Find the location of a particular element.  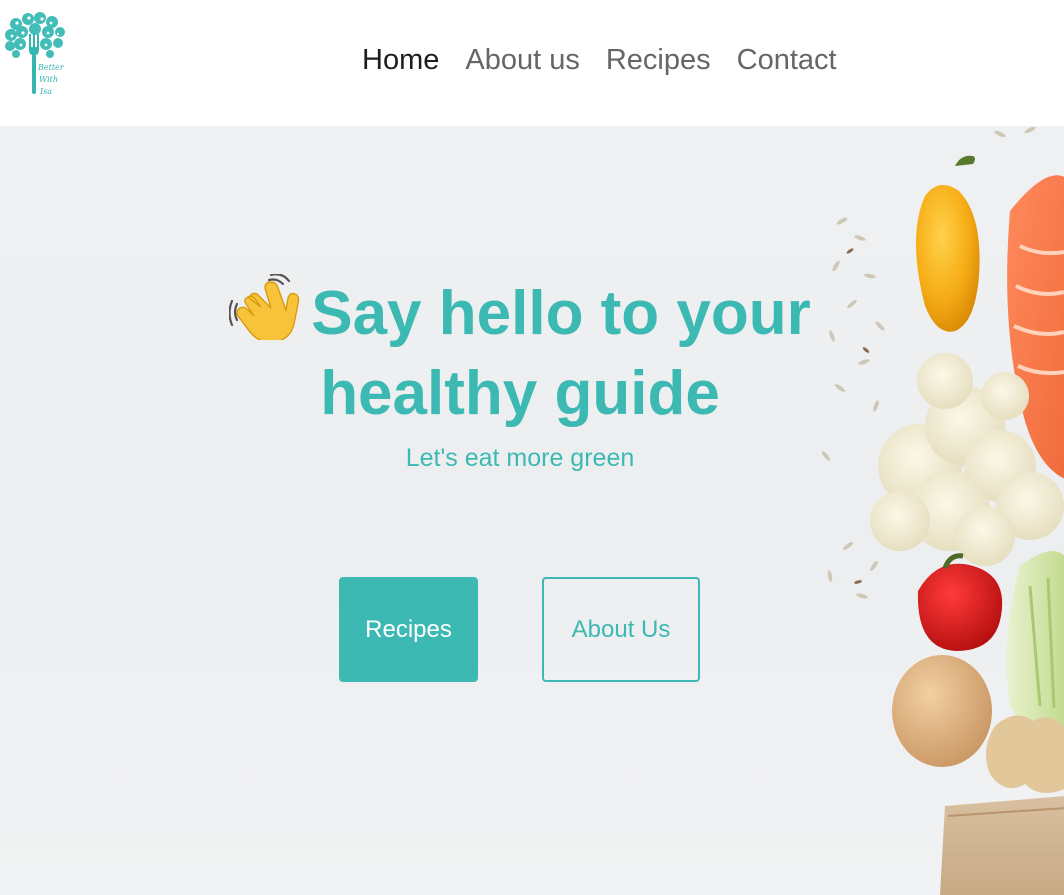

hero-title-text: Say hello to your healthy guide is located at coordinates (561, 353).